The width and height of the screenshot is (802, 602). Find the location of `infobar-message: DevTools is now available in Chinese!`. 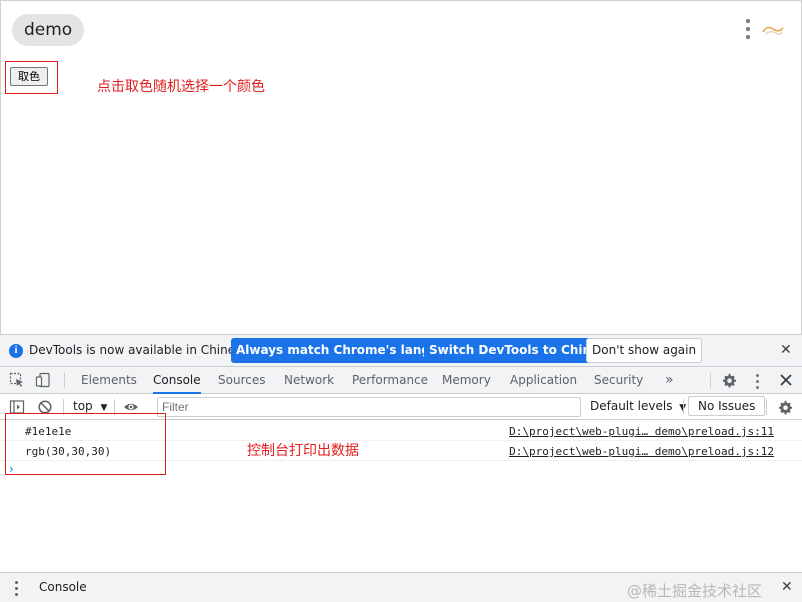

infobar-message: DevTools is now available in Chinese! is located at coordinates (141, 350).